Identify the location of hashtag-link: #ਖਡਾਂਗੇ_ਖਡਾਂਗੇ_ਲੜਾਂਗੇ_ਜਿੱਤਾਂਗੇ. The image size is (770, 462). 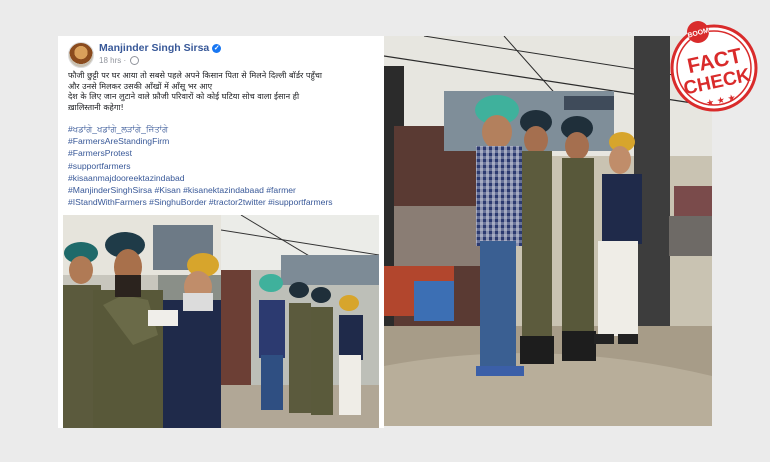
(225, 129).